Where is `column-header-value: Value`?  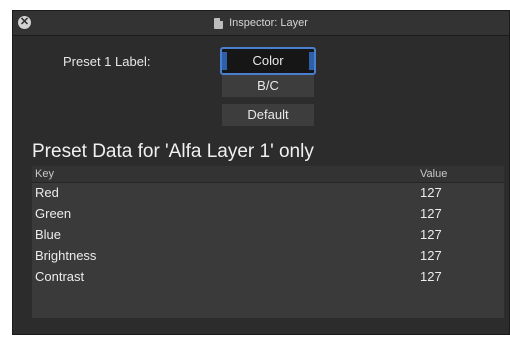 column-header-value: Value is located at coordinates (433, 174).